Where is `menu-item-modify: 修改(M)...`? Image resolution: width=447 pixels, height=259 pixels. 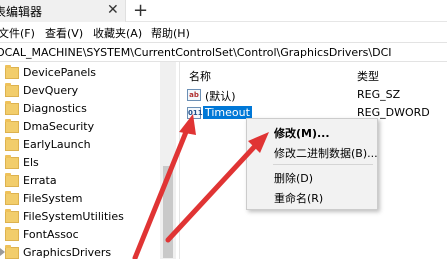 menu-item-modify: 修改(M)... is located at coordinates (302, 133).